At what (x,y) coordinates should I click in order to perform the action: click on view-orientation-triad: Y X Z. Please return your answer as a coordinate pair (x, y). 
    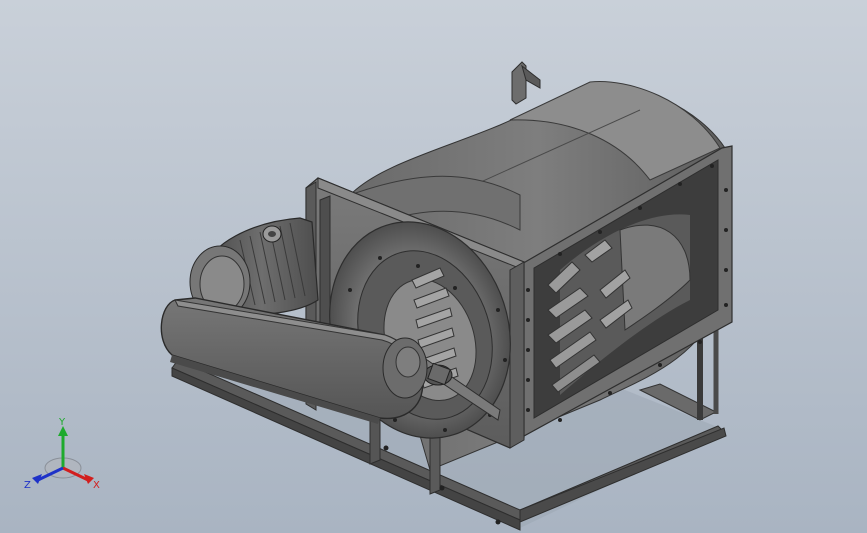
    Looking at the image, I should click on (63, 456).